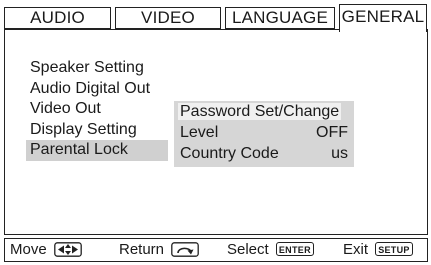 The image size is (431, 265). I want to click on submenu-item-level: Level OFF, so click(264, 133).